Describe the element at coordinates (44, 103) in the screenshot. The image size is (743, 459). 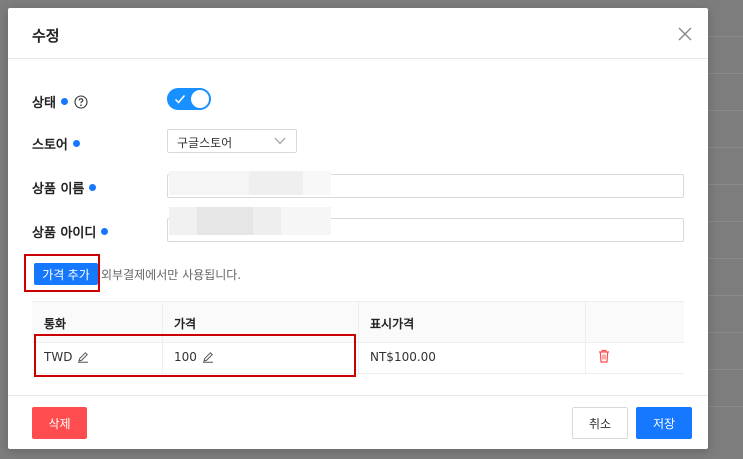
I see `status-label: 상태` at that location.